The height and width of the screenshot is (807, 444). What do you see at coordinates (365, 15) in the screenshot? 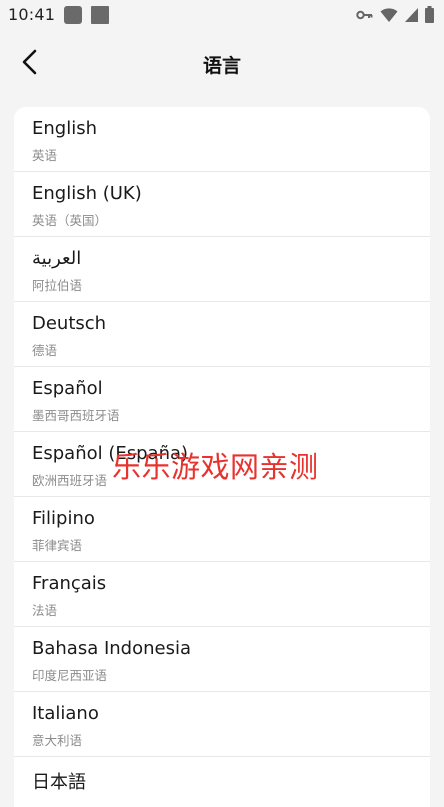
I see `vpn-key-icon` at bounding box center [365, 15].